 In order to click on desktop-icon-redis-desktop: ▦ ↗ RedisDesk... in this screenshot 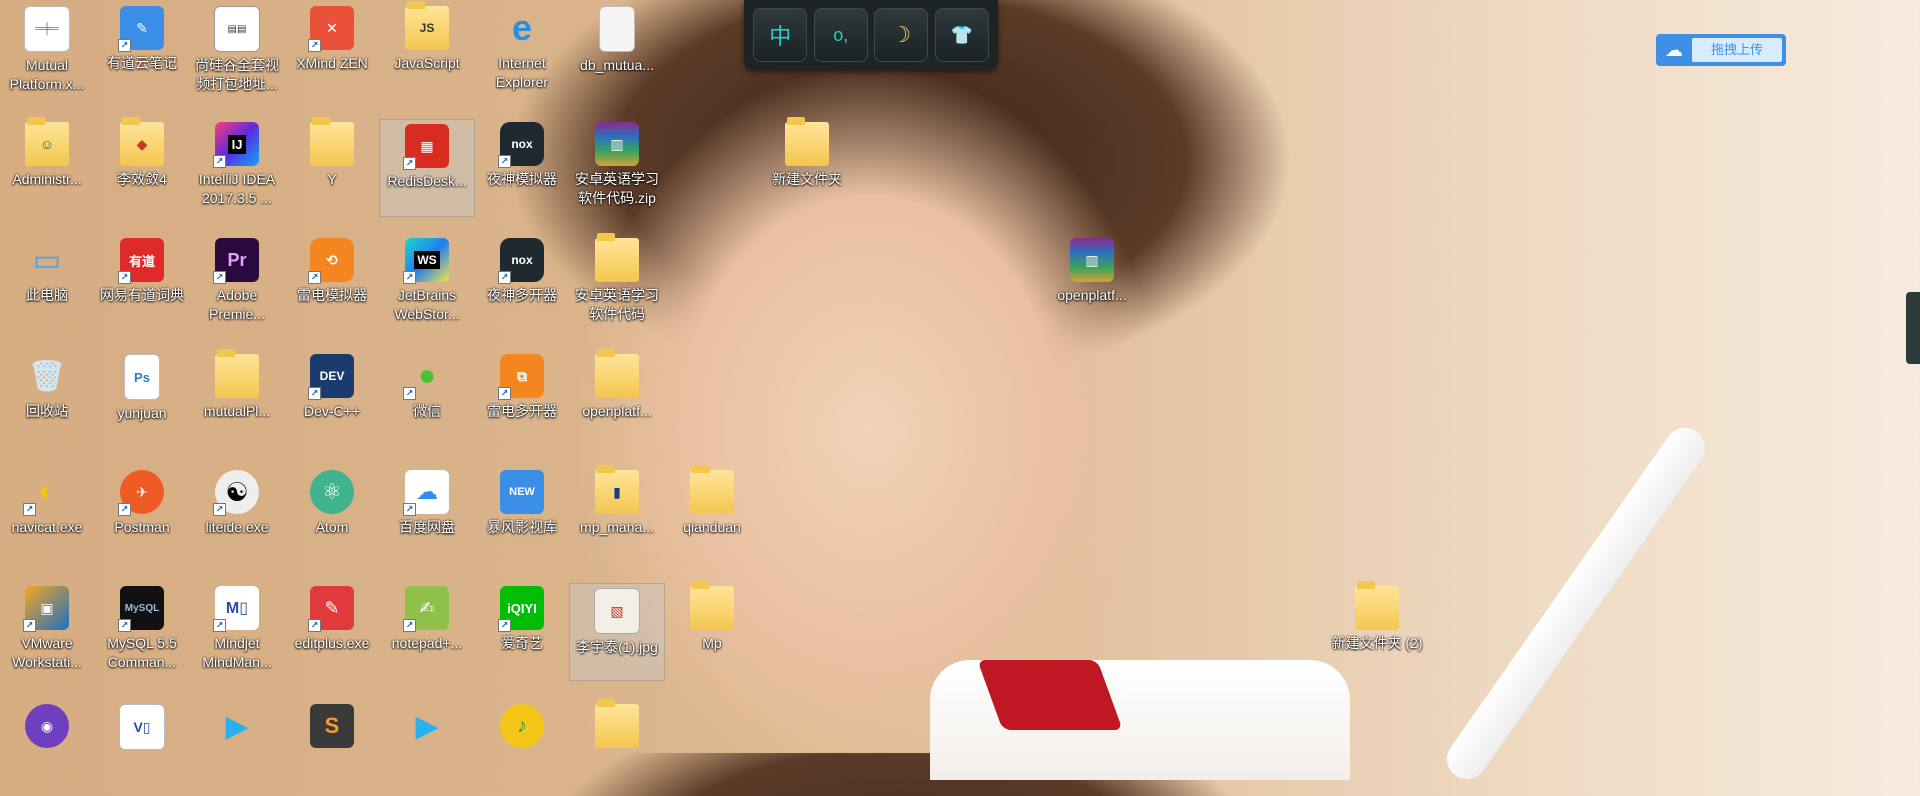, I will do `click(427, 168)`.